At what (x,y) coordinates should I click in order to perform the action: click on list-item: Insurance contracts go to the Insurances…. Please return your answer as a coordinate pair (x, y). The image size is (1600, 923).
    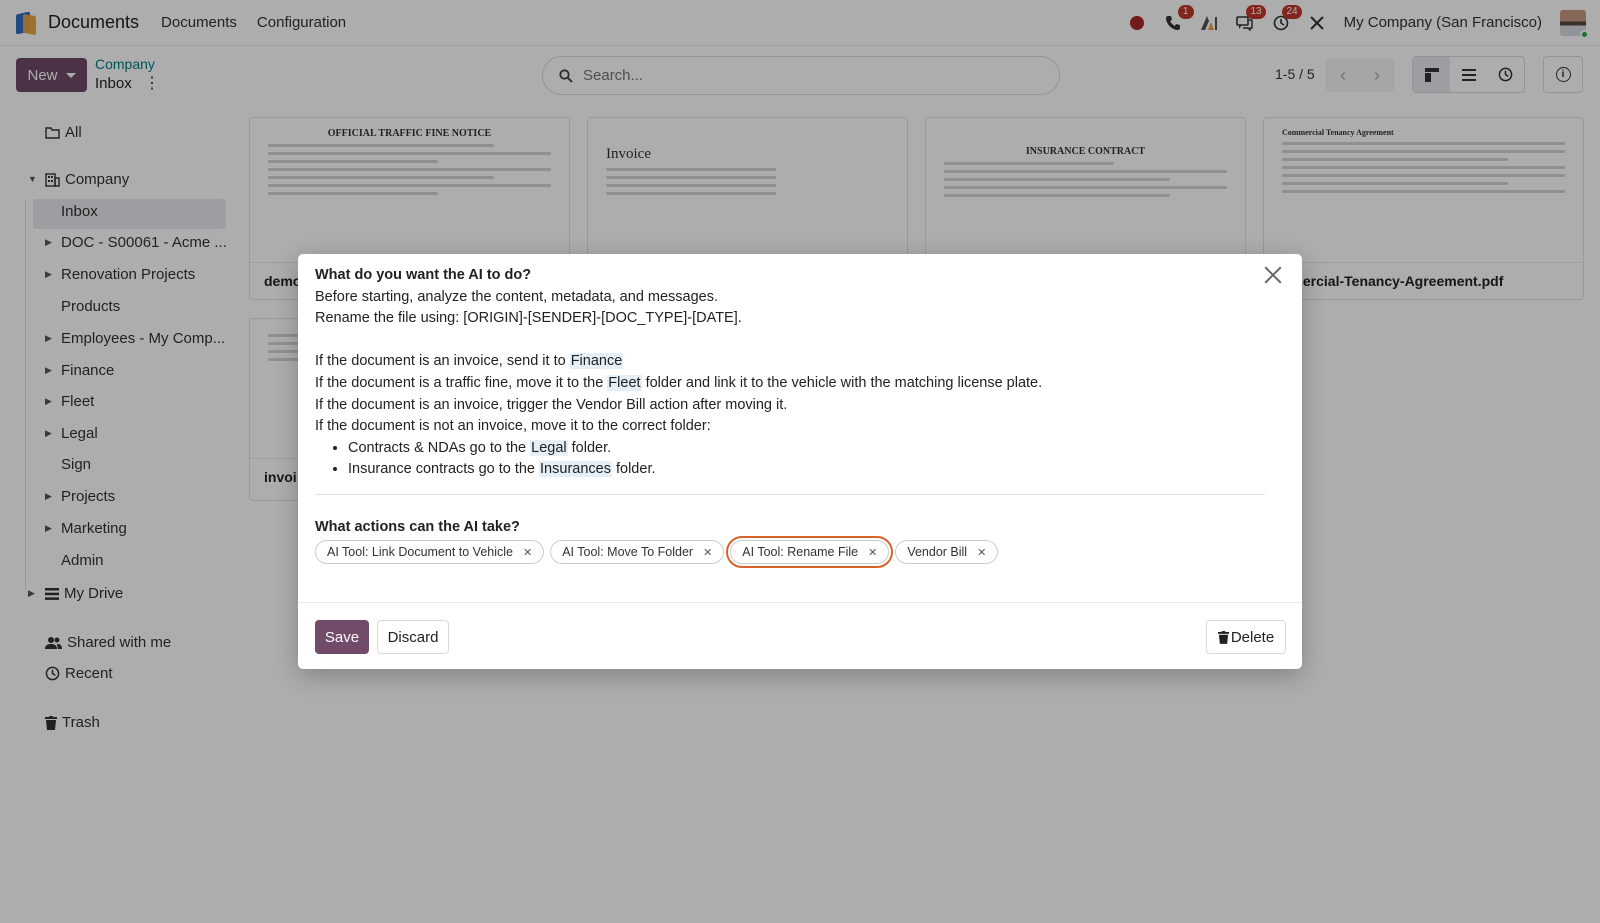
    Looking at the image, I should click on (811, 470).